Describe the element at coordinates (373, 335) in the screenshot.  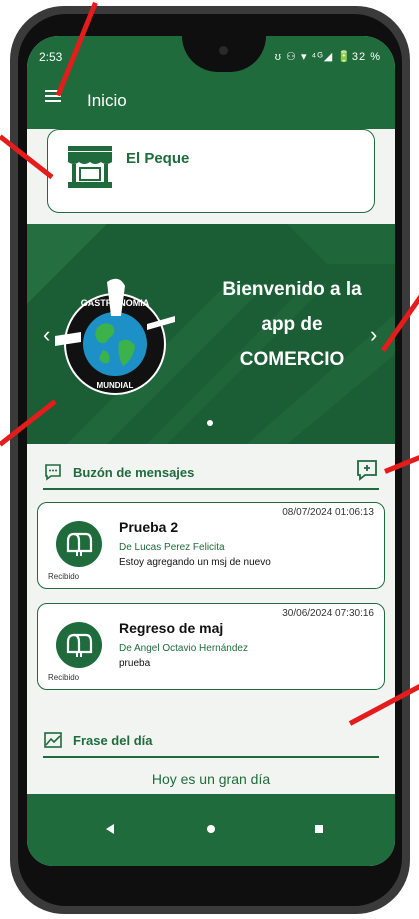
I see `banner-next-arrow-icon: ›` at that location.